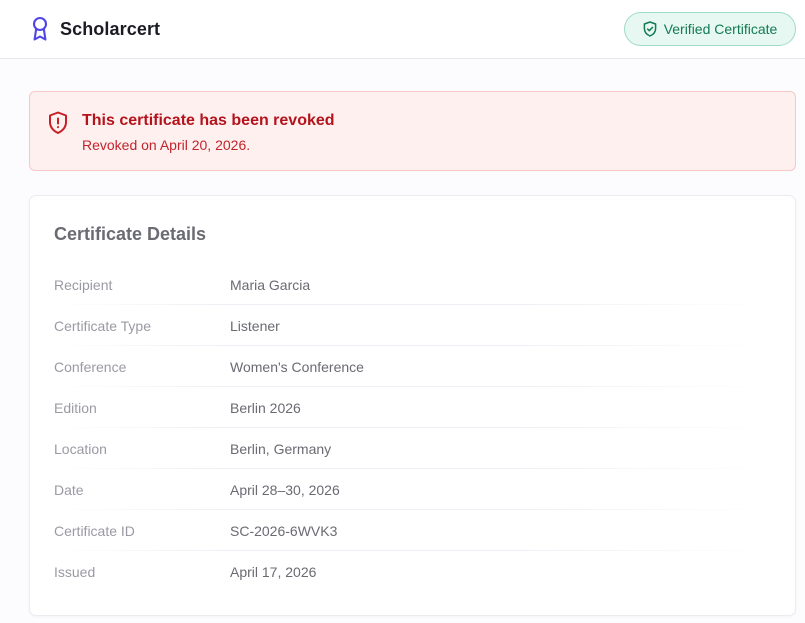 This screenshot has height=623, width=805. I want to click on detail-value: Berlin, Germany, so click(281, 449).